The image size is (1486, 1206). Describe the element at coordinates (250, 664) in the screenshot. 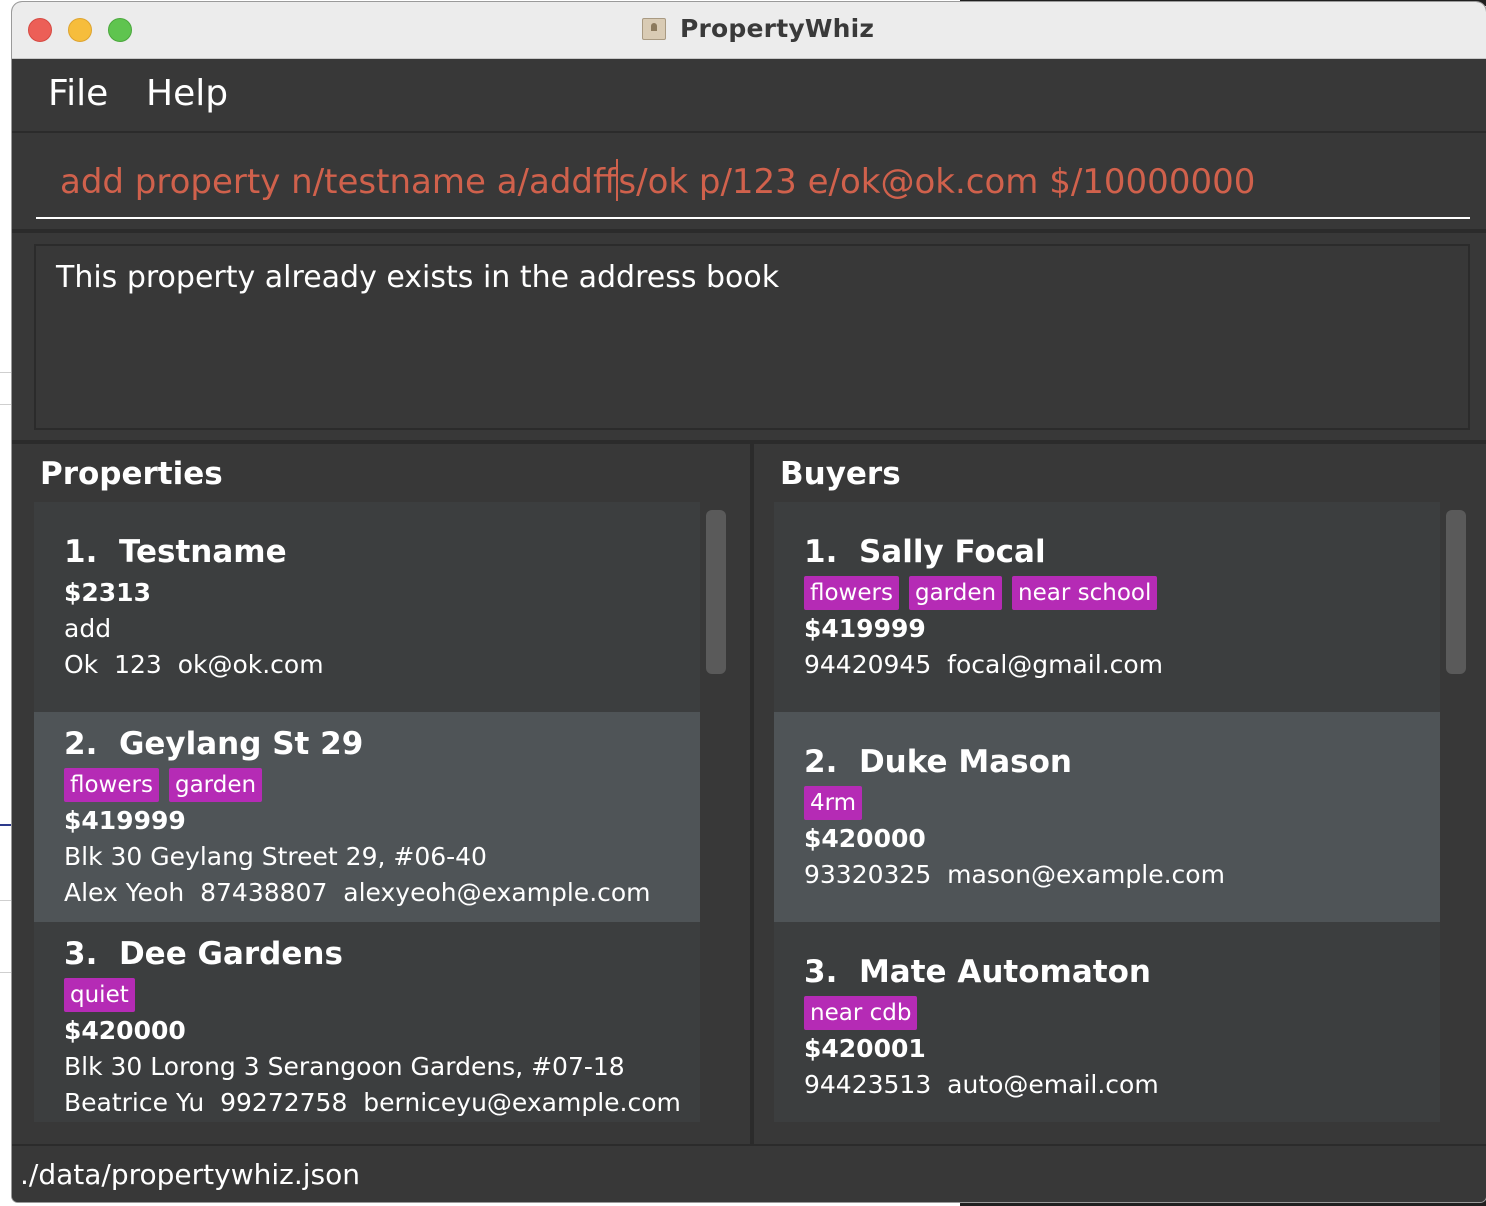

I see `property-email: ok@ok.com` at that location.